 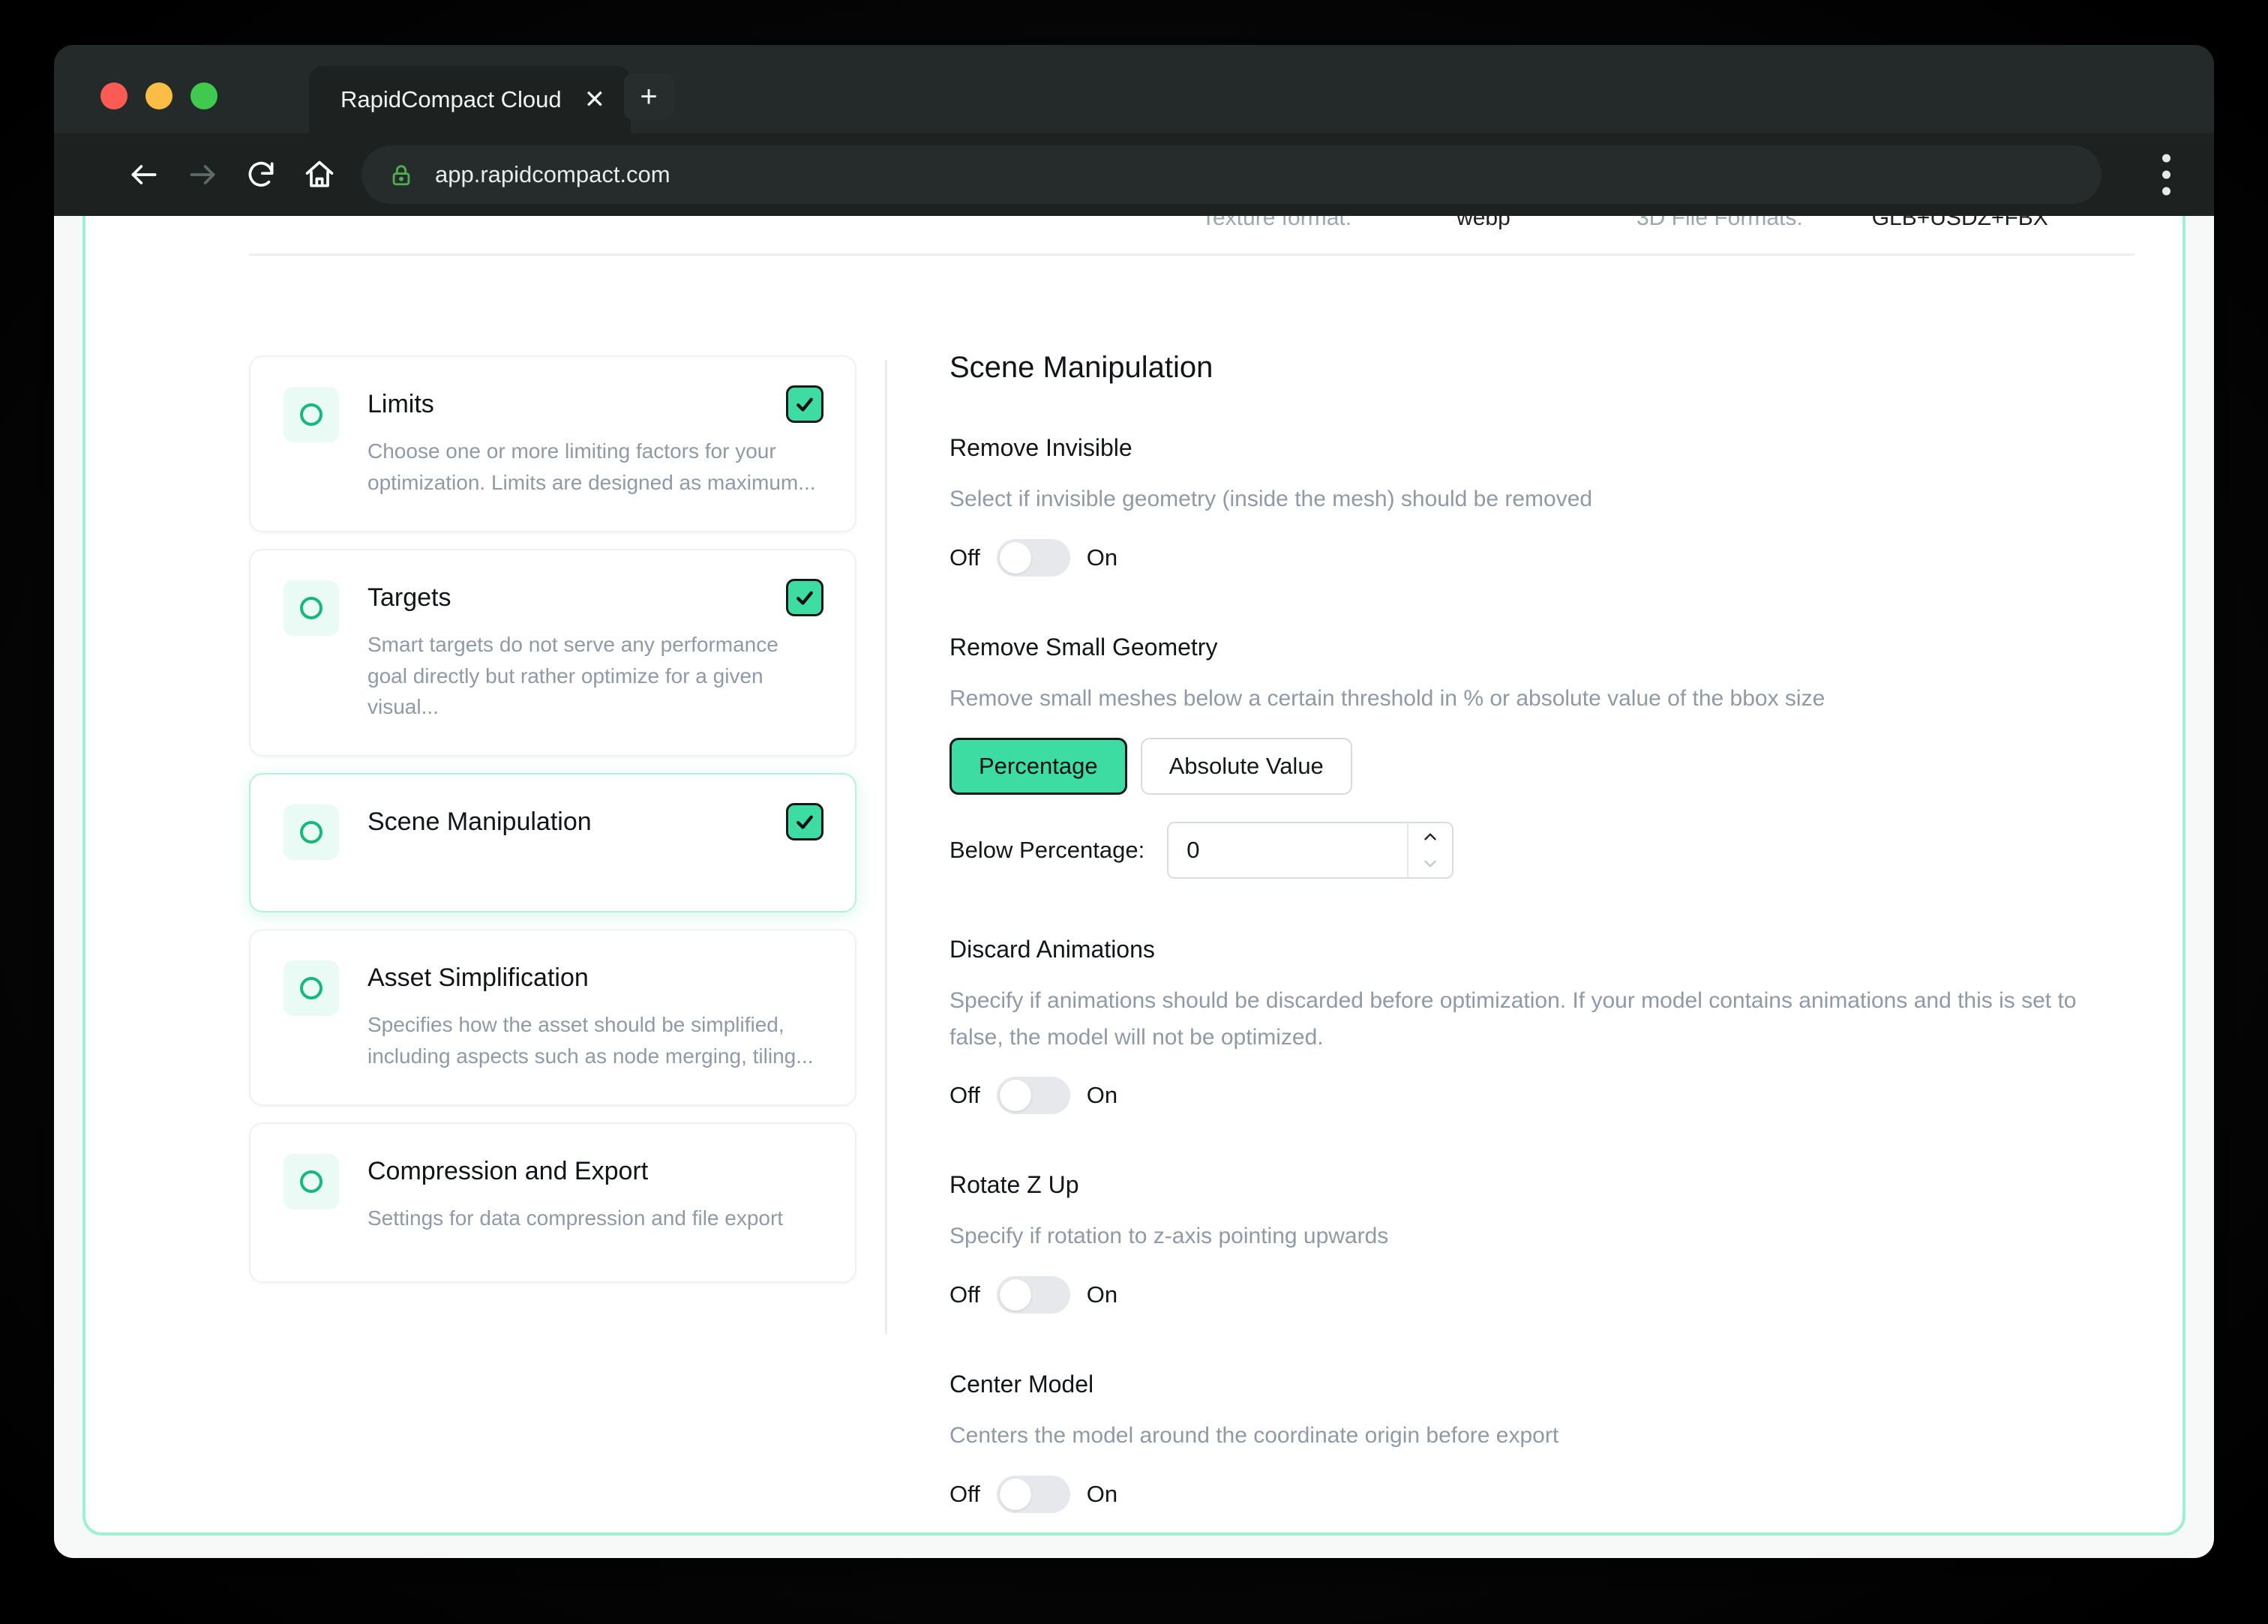 What do you see at coordinates (1041, 447) in the screenshot?
I see `setting-label: Remove Invisible` at bounding box center [1041, 447].